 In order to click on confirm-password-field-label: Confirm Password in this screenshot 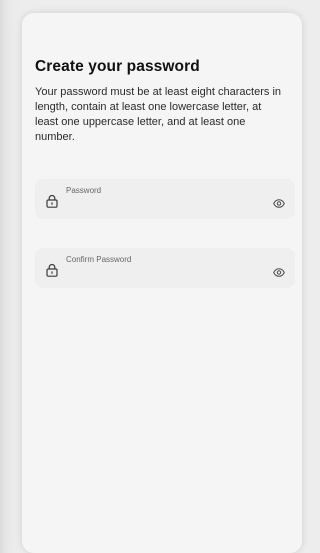, I will do `click(99, 259)`.